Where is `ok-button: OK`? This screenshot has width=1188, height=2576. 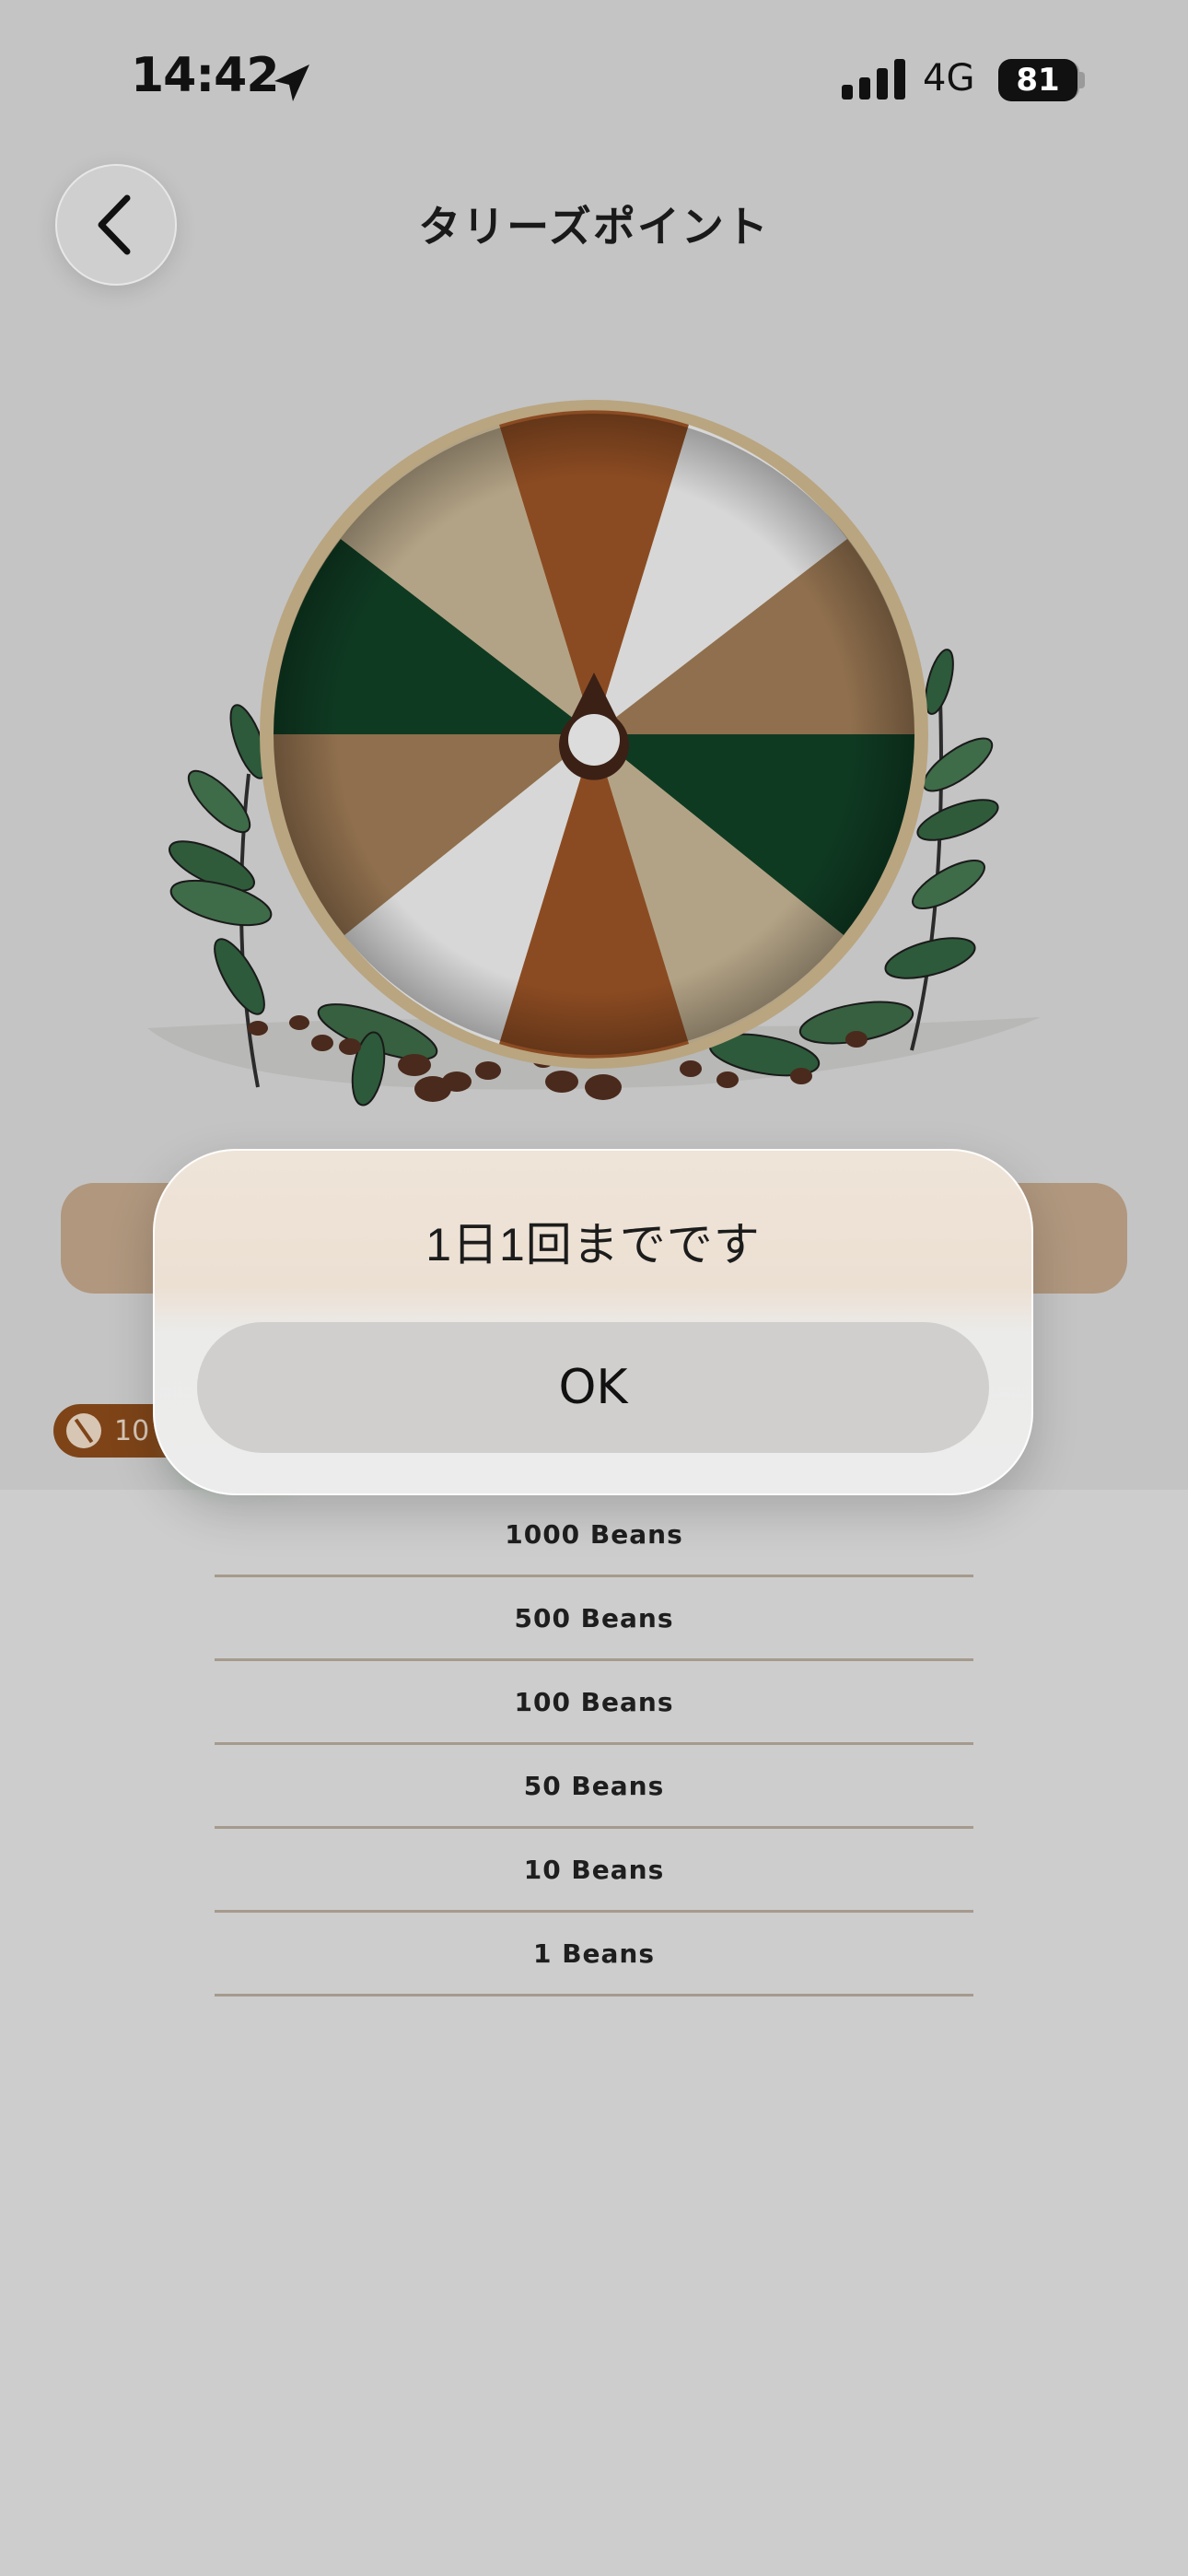 ok-button: OK is located at coordinates (593, 1387).